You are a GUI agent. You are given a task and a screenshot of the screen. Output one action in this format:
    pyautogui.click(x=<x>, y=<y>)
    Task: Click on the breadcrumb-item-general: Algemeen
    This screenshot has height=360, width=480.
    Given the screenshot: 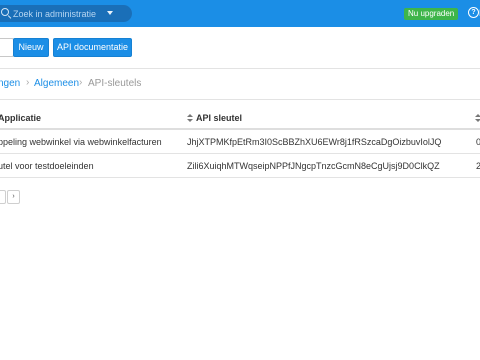 What is the action you would take?
    pyautogui.click(x=56, y=83)
    